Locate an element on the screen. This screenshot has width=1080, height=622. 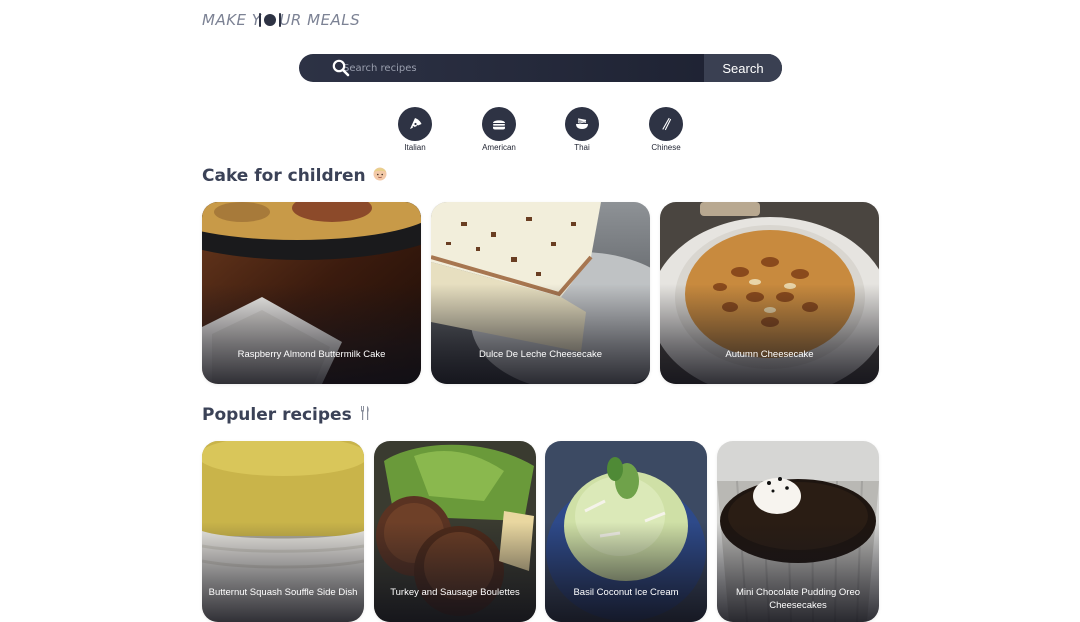
noodle-bowl-icon is located at coordinates (582, 124).